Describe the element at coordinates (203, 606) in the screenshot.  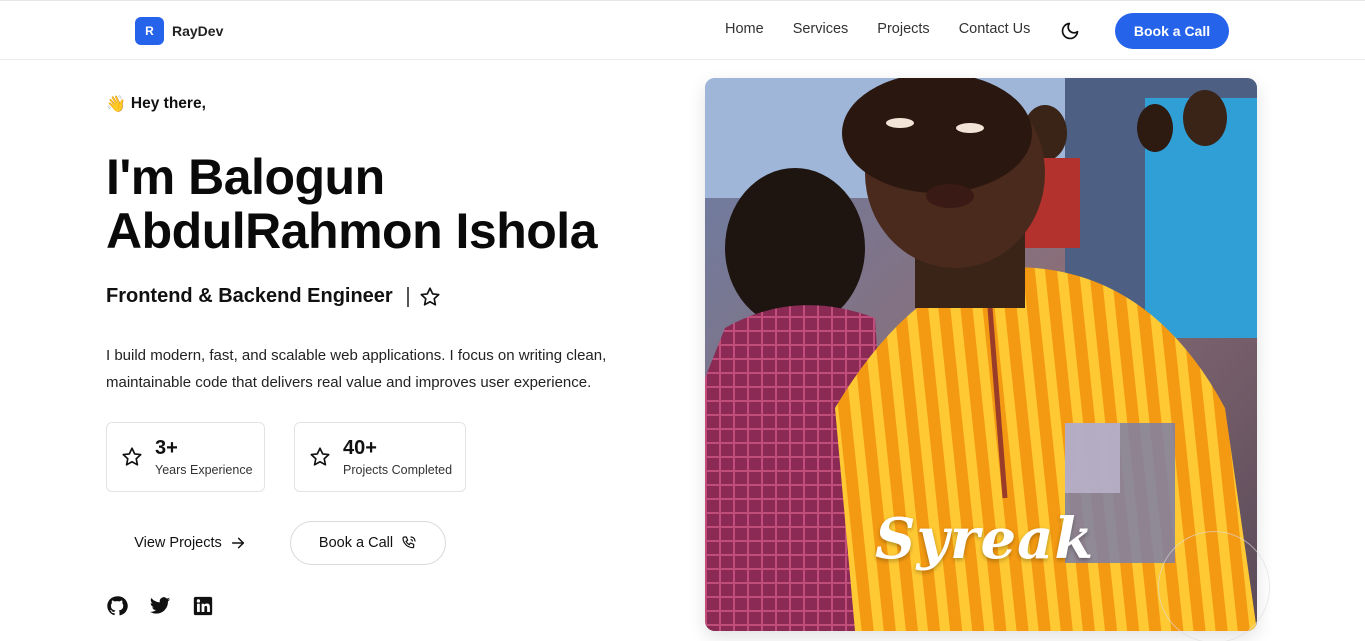
I see `linkedin-icon` at that location.